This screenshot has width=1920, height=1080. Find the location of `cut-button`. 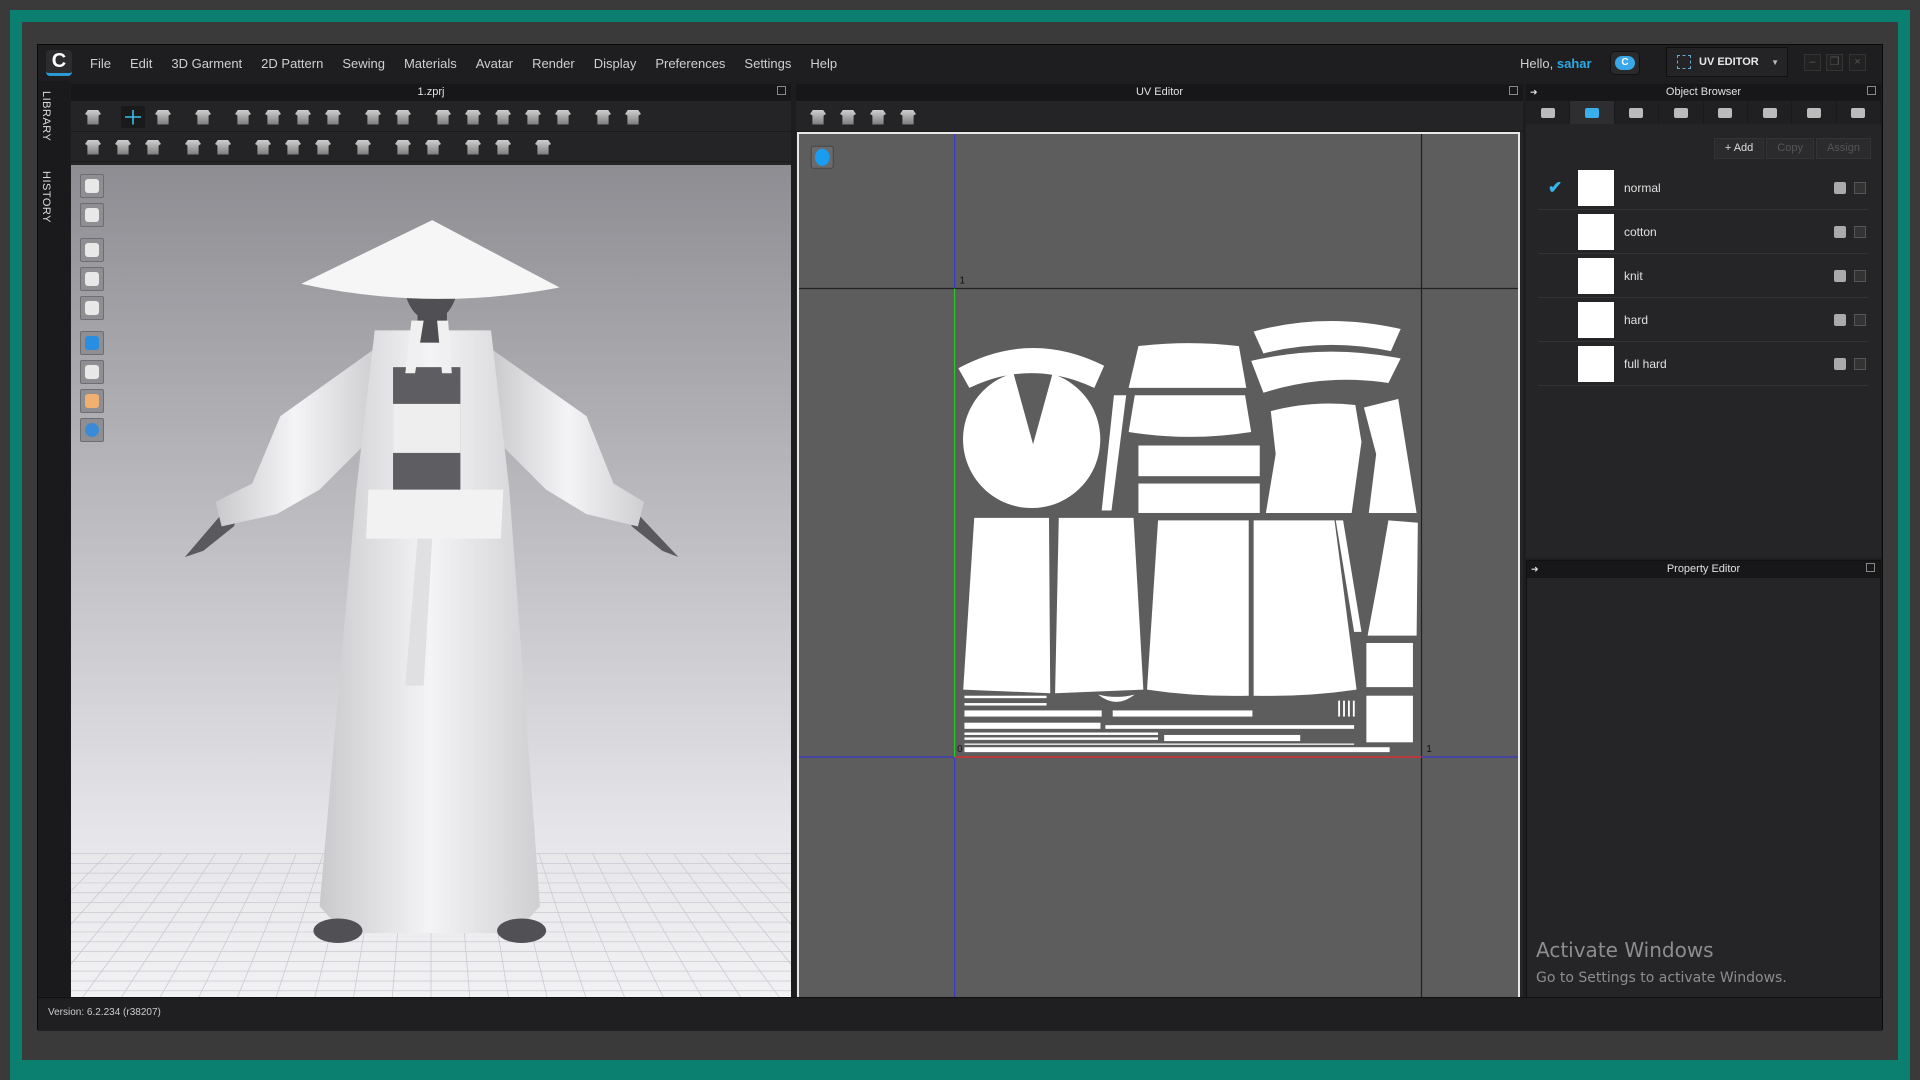

cut-button is located at coordinates (403, 117).